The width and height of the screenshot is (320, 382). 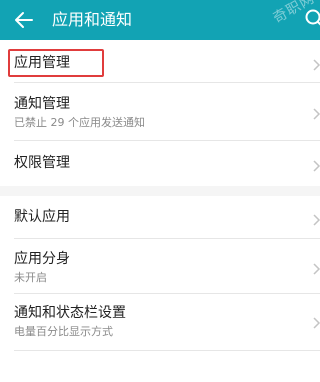 What do you see at coordinates (30, 277) in the screenshot?
I see `list-item-subtitle: 未开启` at bounding box center [30, 277].